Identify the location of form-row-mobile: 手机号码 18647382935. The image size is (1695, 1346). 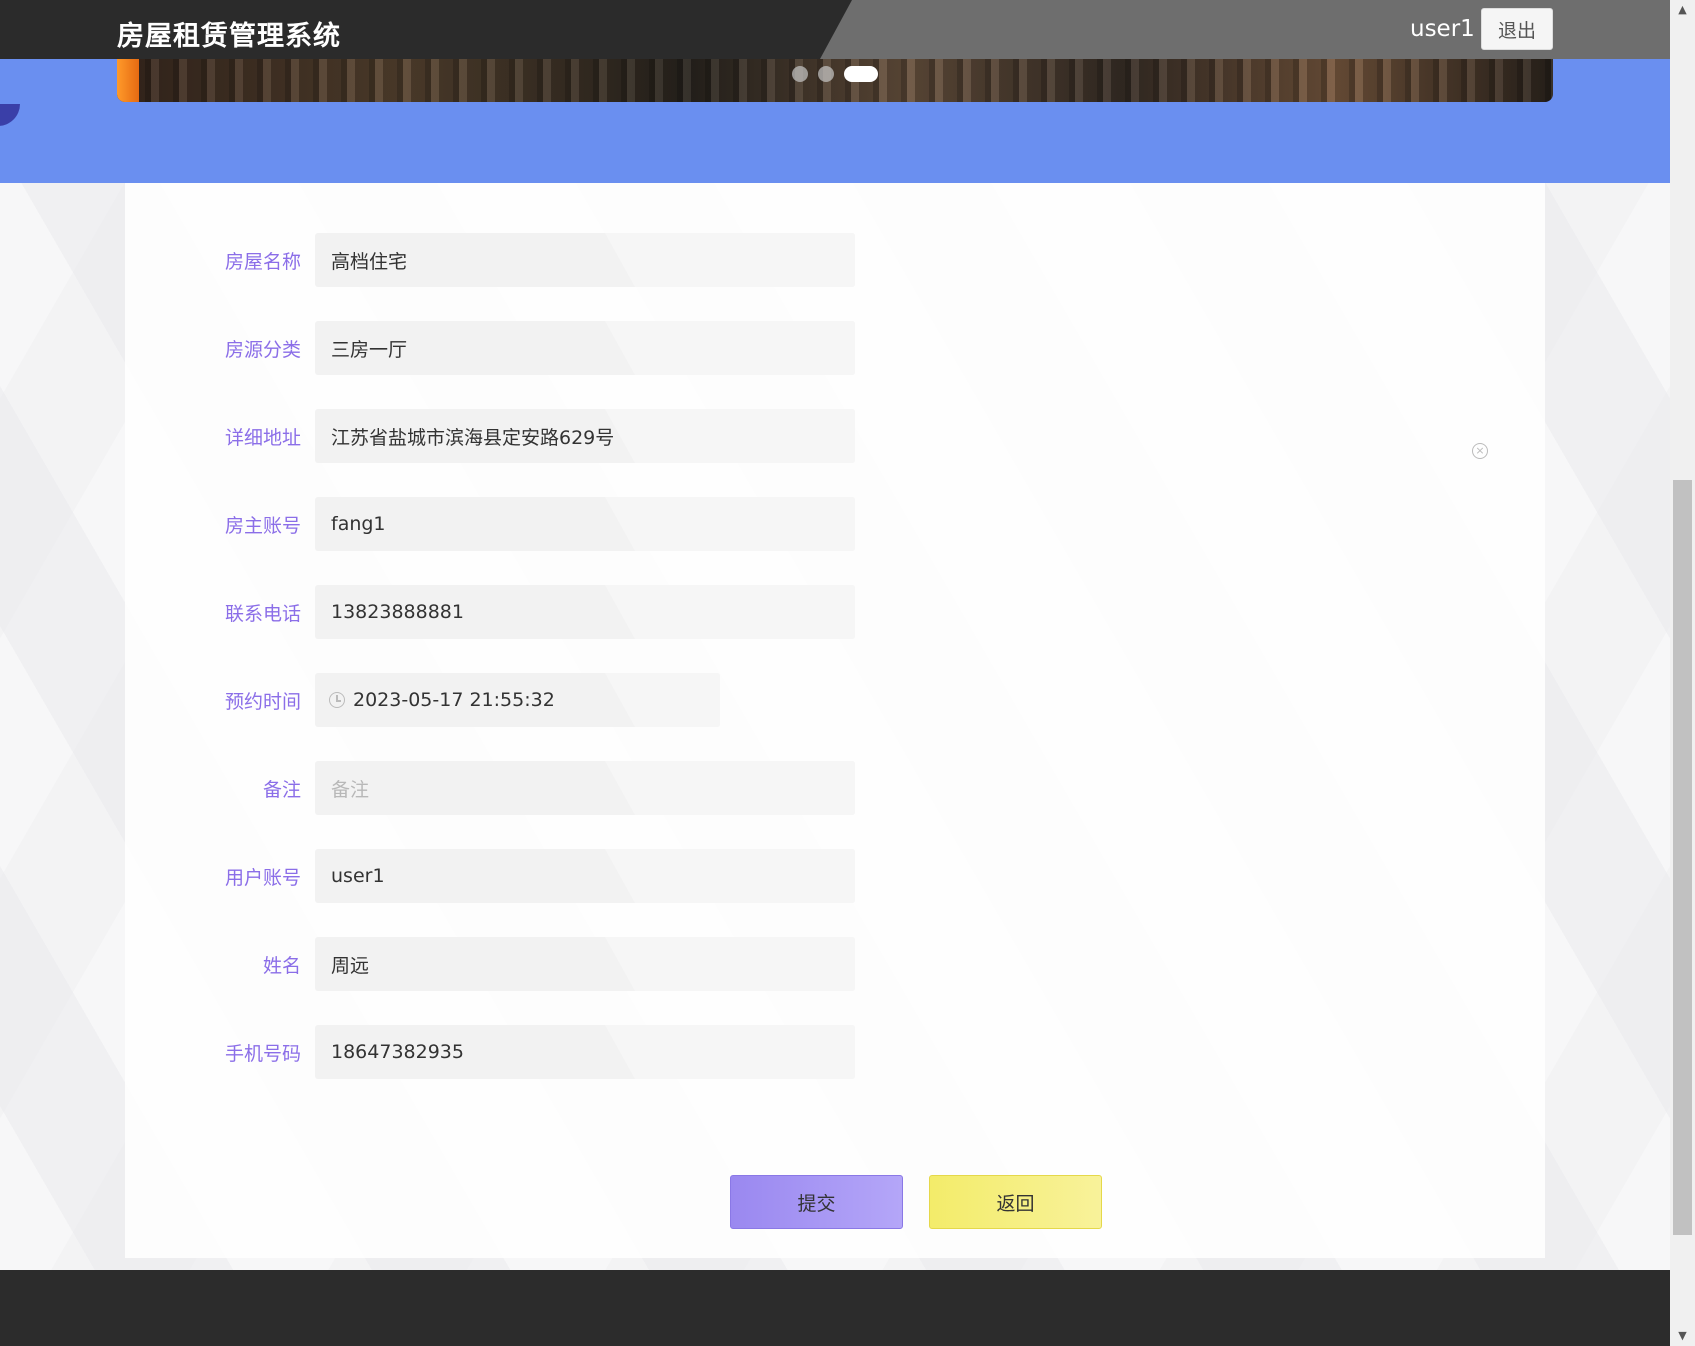
(490, 1052).